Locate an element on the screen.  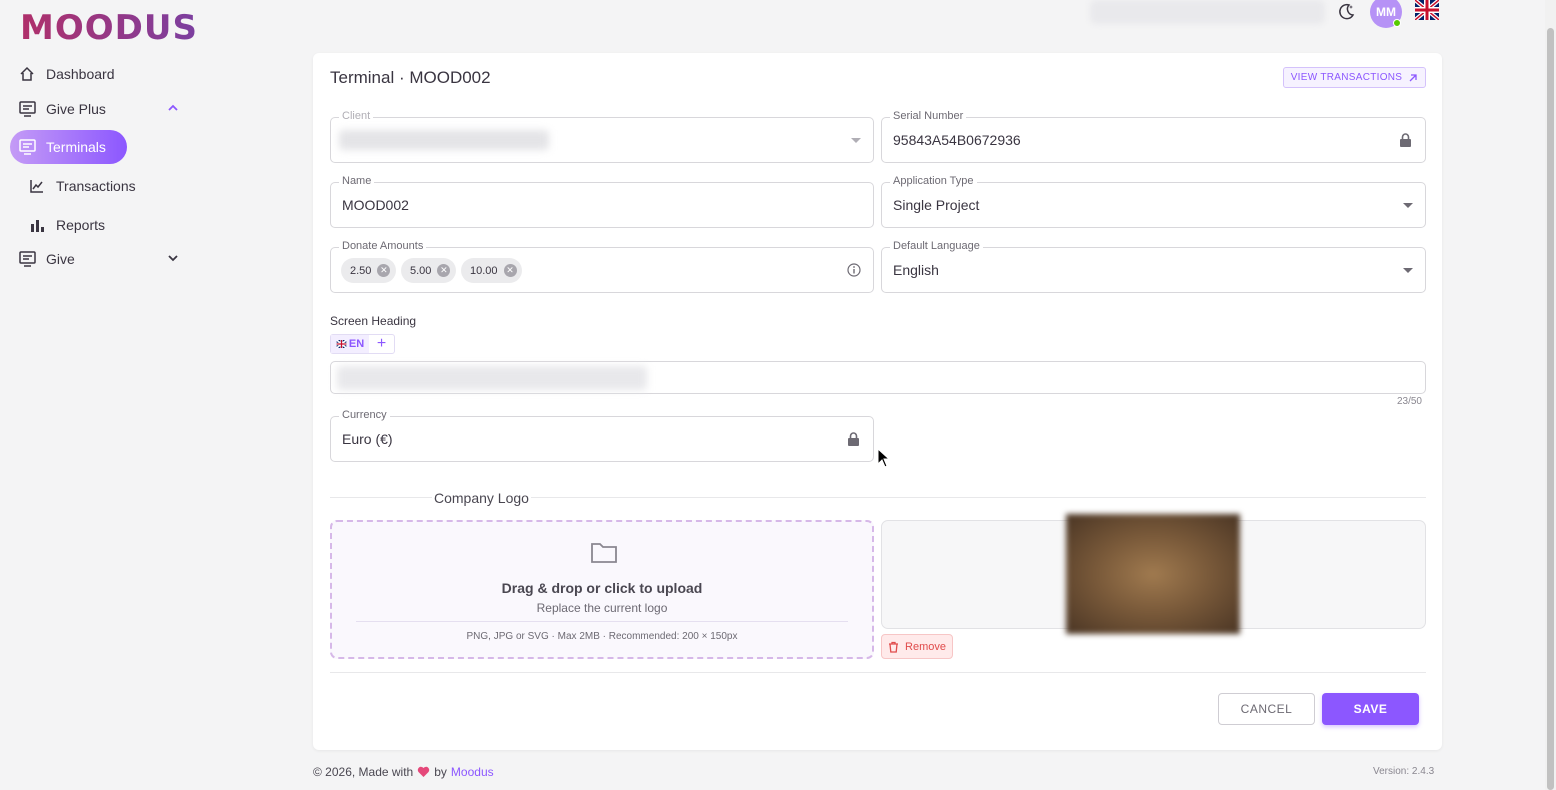
actions-divider is located at coordinates (878, 672).